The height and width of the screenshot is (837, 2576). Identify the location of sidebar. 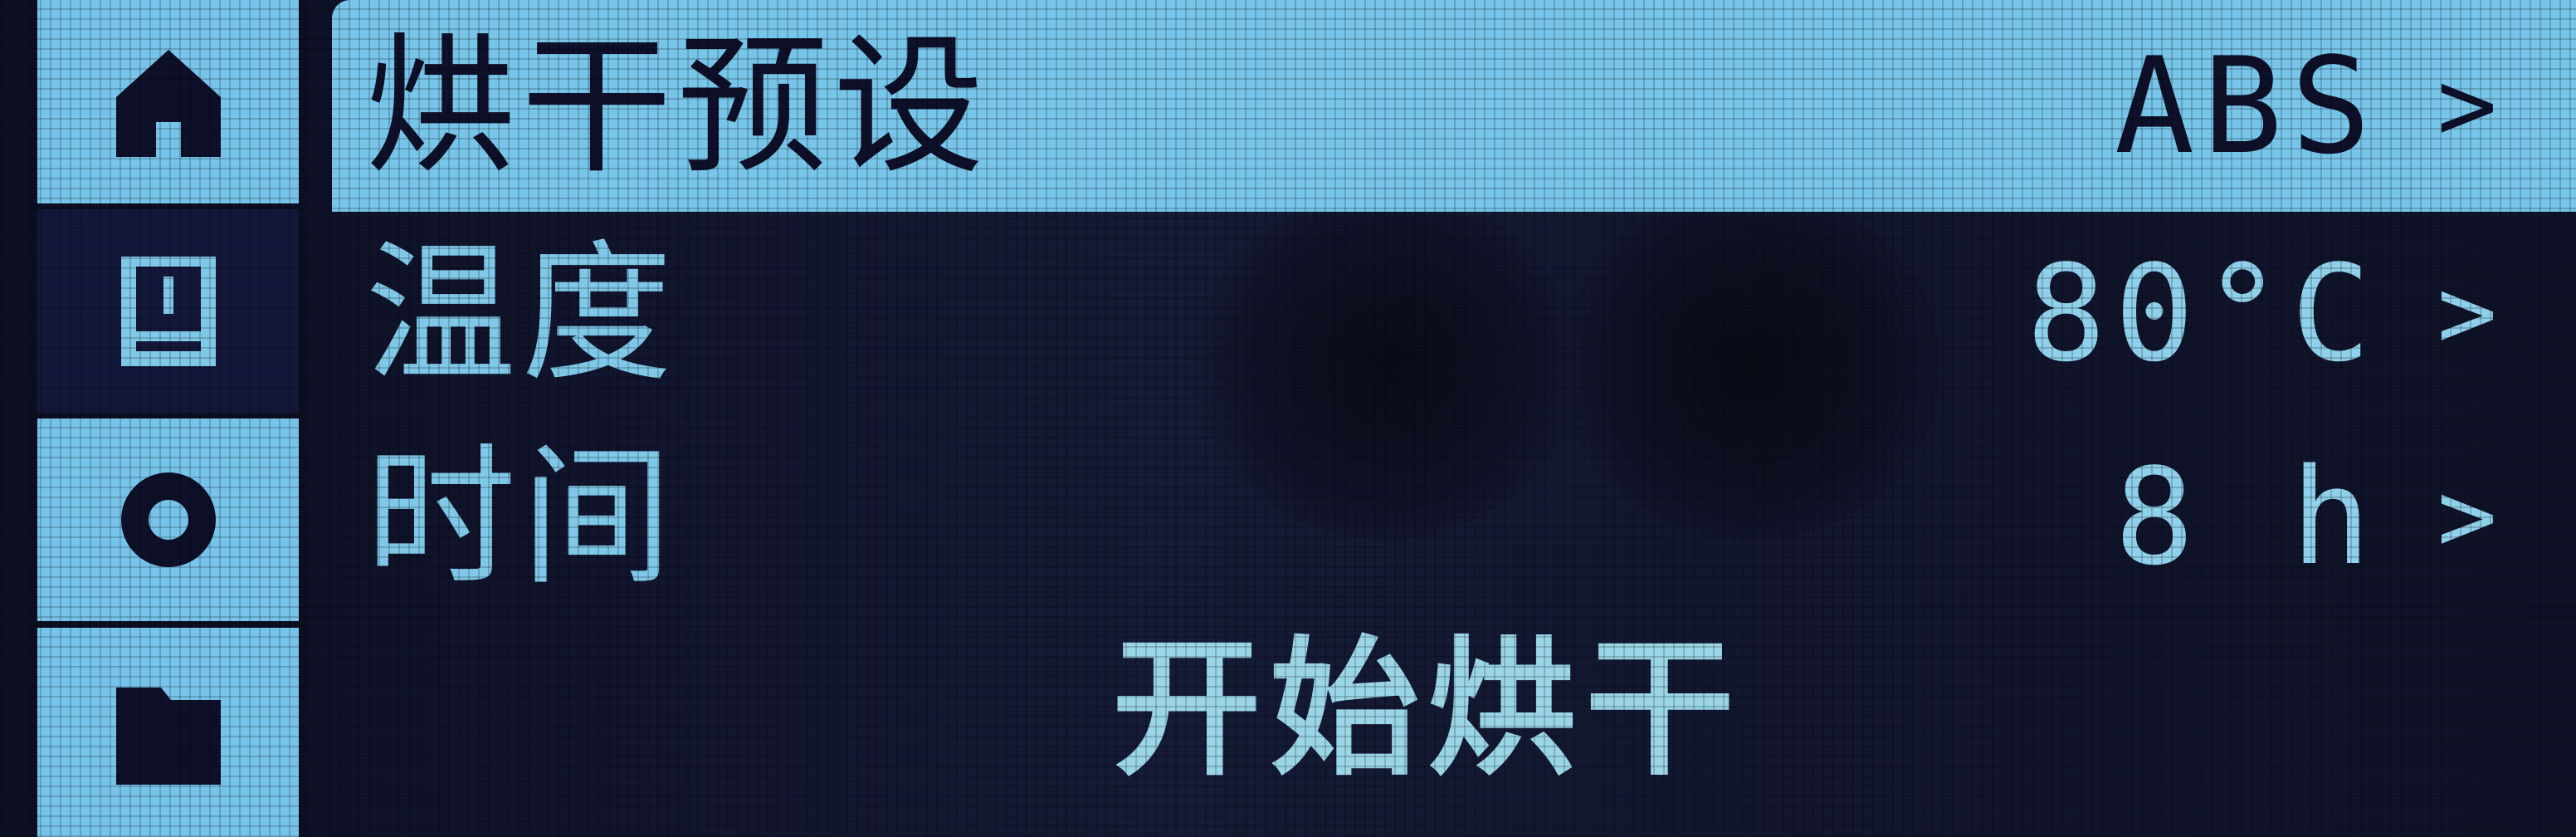
(154, 418).